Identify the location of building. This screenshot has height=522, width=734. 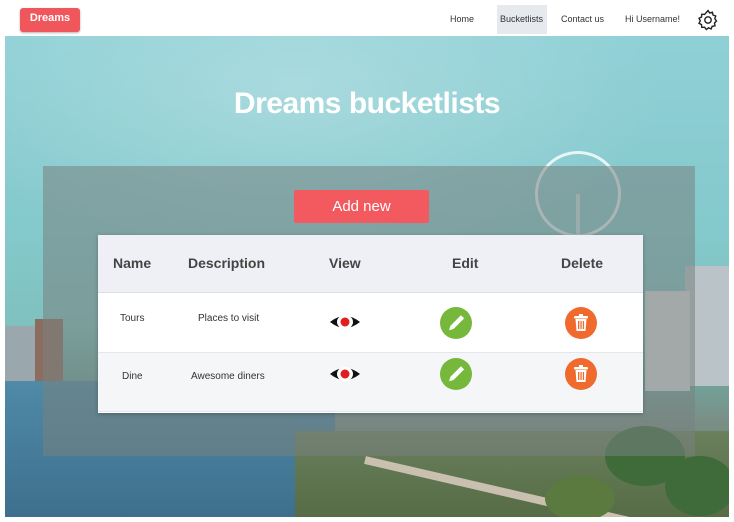
(20, 356).